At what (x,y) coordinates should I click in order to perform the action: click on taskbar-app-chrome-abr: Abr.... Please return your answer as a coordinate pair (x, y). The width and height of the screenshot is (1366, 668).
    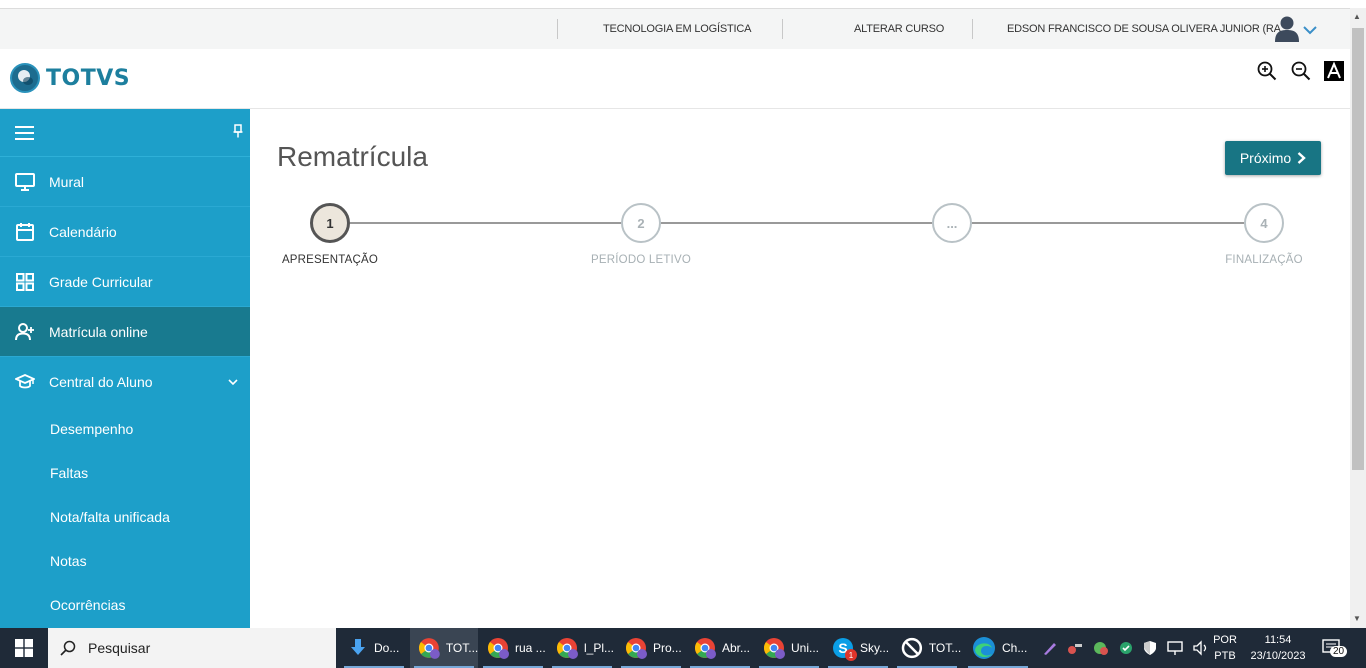
    Looking at the image, I should click on (720, 648).